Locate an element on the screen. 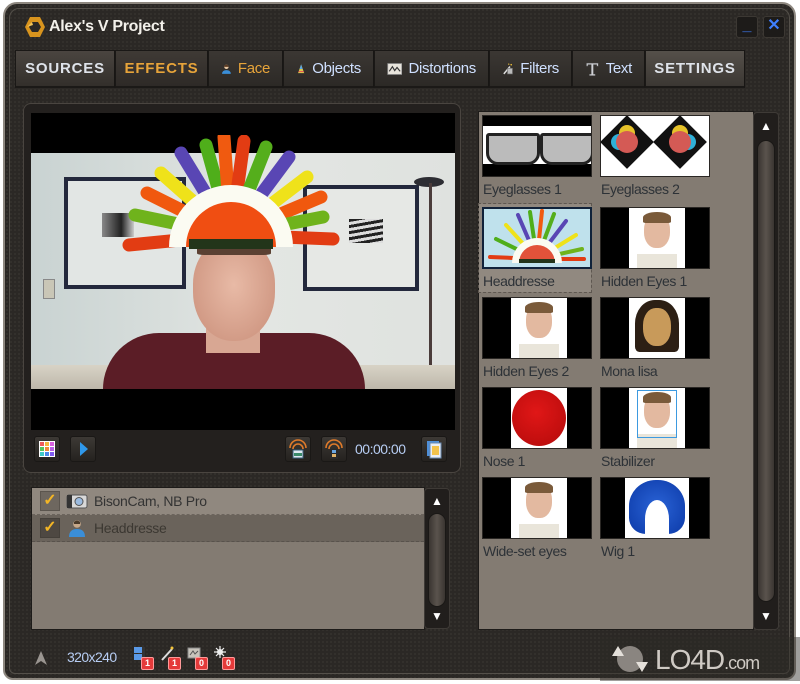 This screenshot has height=684, width=800. grid-icon is located at coordinates (47, 449).